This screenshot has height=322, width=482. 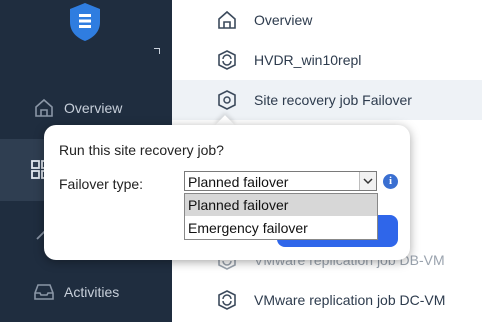 What do you see at coordinates (227, 100) in the screenshot?
I see `gear-icon` at bounding box center [227, 100].